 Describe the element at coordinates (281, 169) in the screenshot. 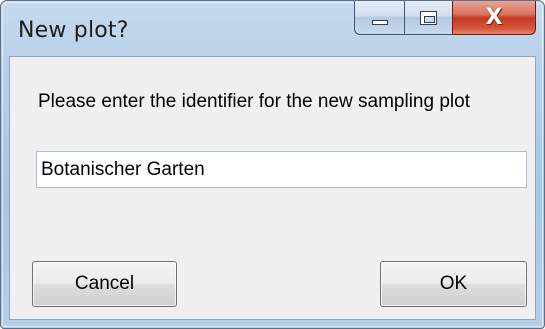

I see `plot-identifier-input: Botanischer Garten` at that location.